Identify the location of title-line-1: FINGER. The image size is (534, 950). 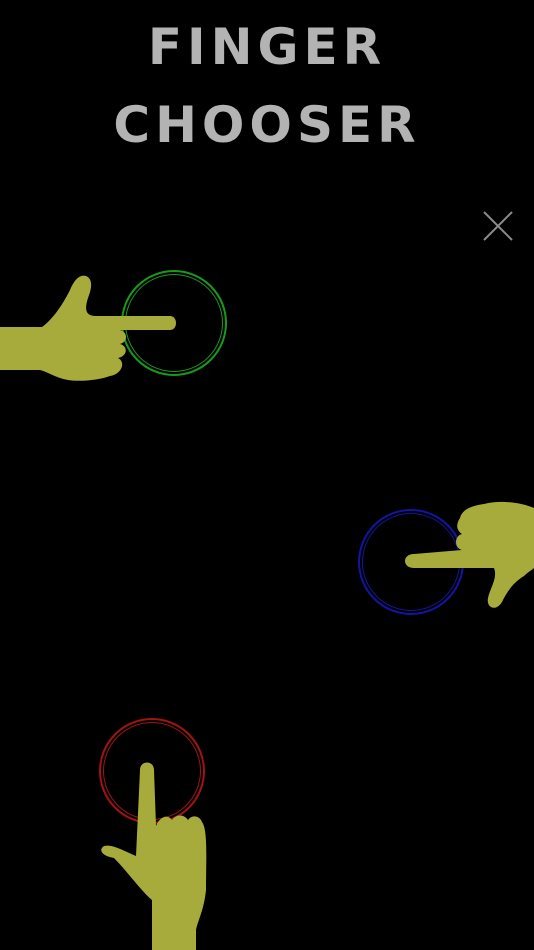
(267, 47).